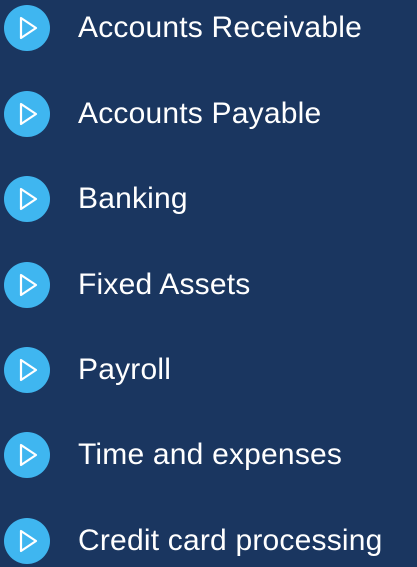 This screenshot has width=417, height=567. What do you see at coordinates (210, 454) in the screenshot?
I see `menu-item-label: Time and expenses` at bounding box center [210, 454].